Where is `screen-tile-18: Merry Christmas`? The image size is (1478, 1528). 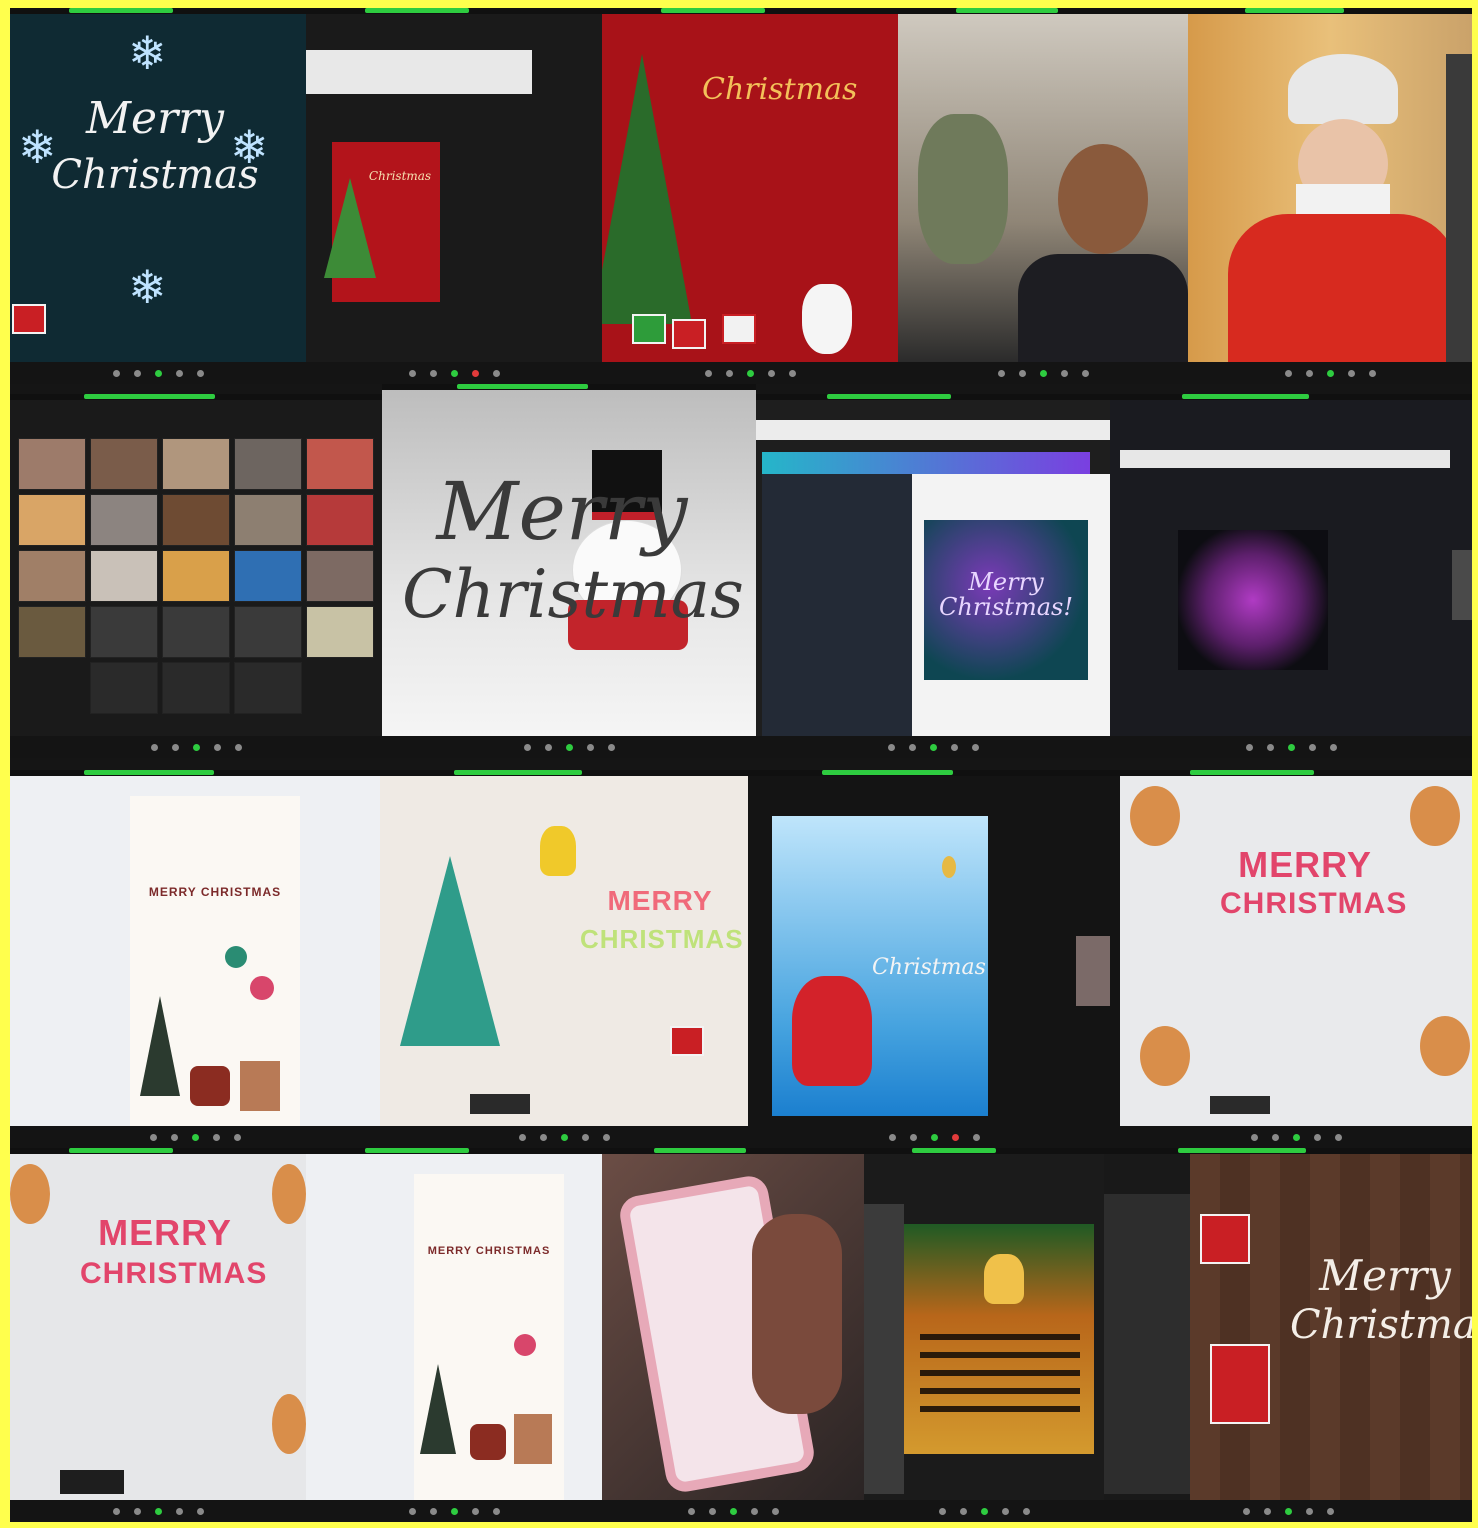
screen-tile-18: Merry Christmas is located at coordinates (1288, 1335).